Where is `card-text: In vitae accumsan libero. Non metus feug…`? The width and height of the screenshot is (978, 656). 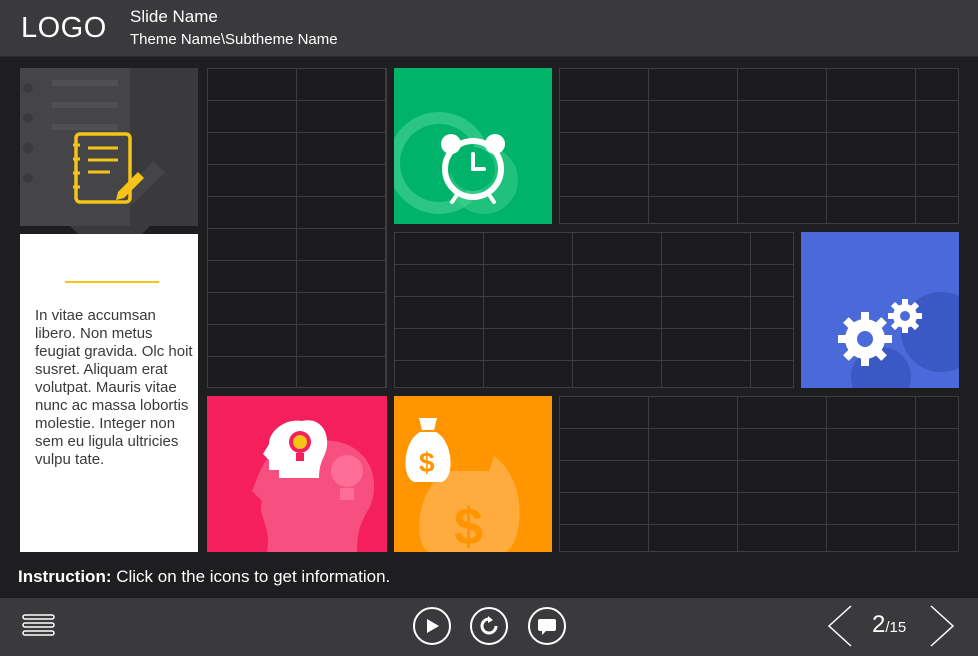
card-text: In vitae accumsan libero. Non metus feug… is located at coordinates (114, 387).